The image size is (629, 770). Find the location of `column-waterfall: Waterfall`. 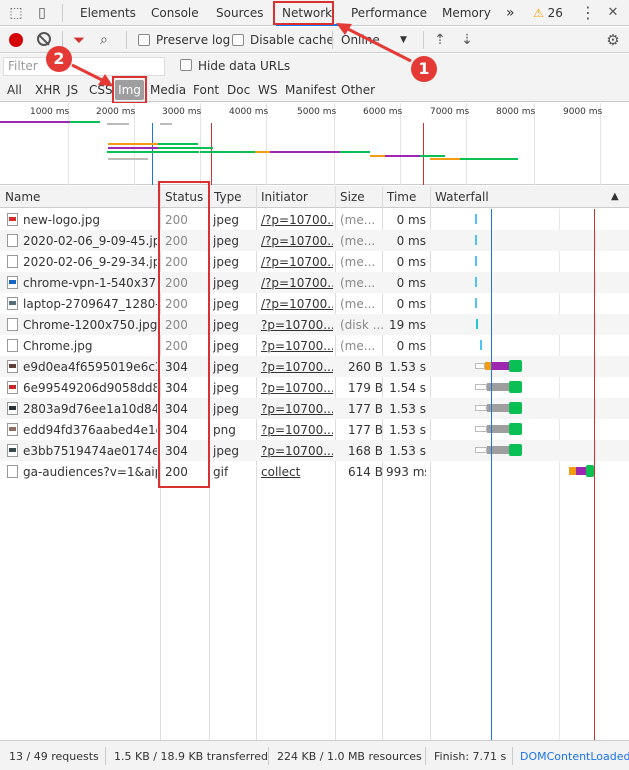

column-waterfall: Waterfall is located at coordinates (462, 197).